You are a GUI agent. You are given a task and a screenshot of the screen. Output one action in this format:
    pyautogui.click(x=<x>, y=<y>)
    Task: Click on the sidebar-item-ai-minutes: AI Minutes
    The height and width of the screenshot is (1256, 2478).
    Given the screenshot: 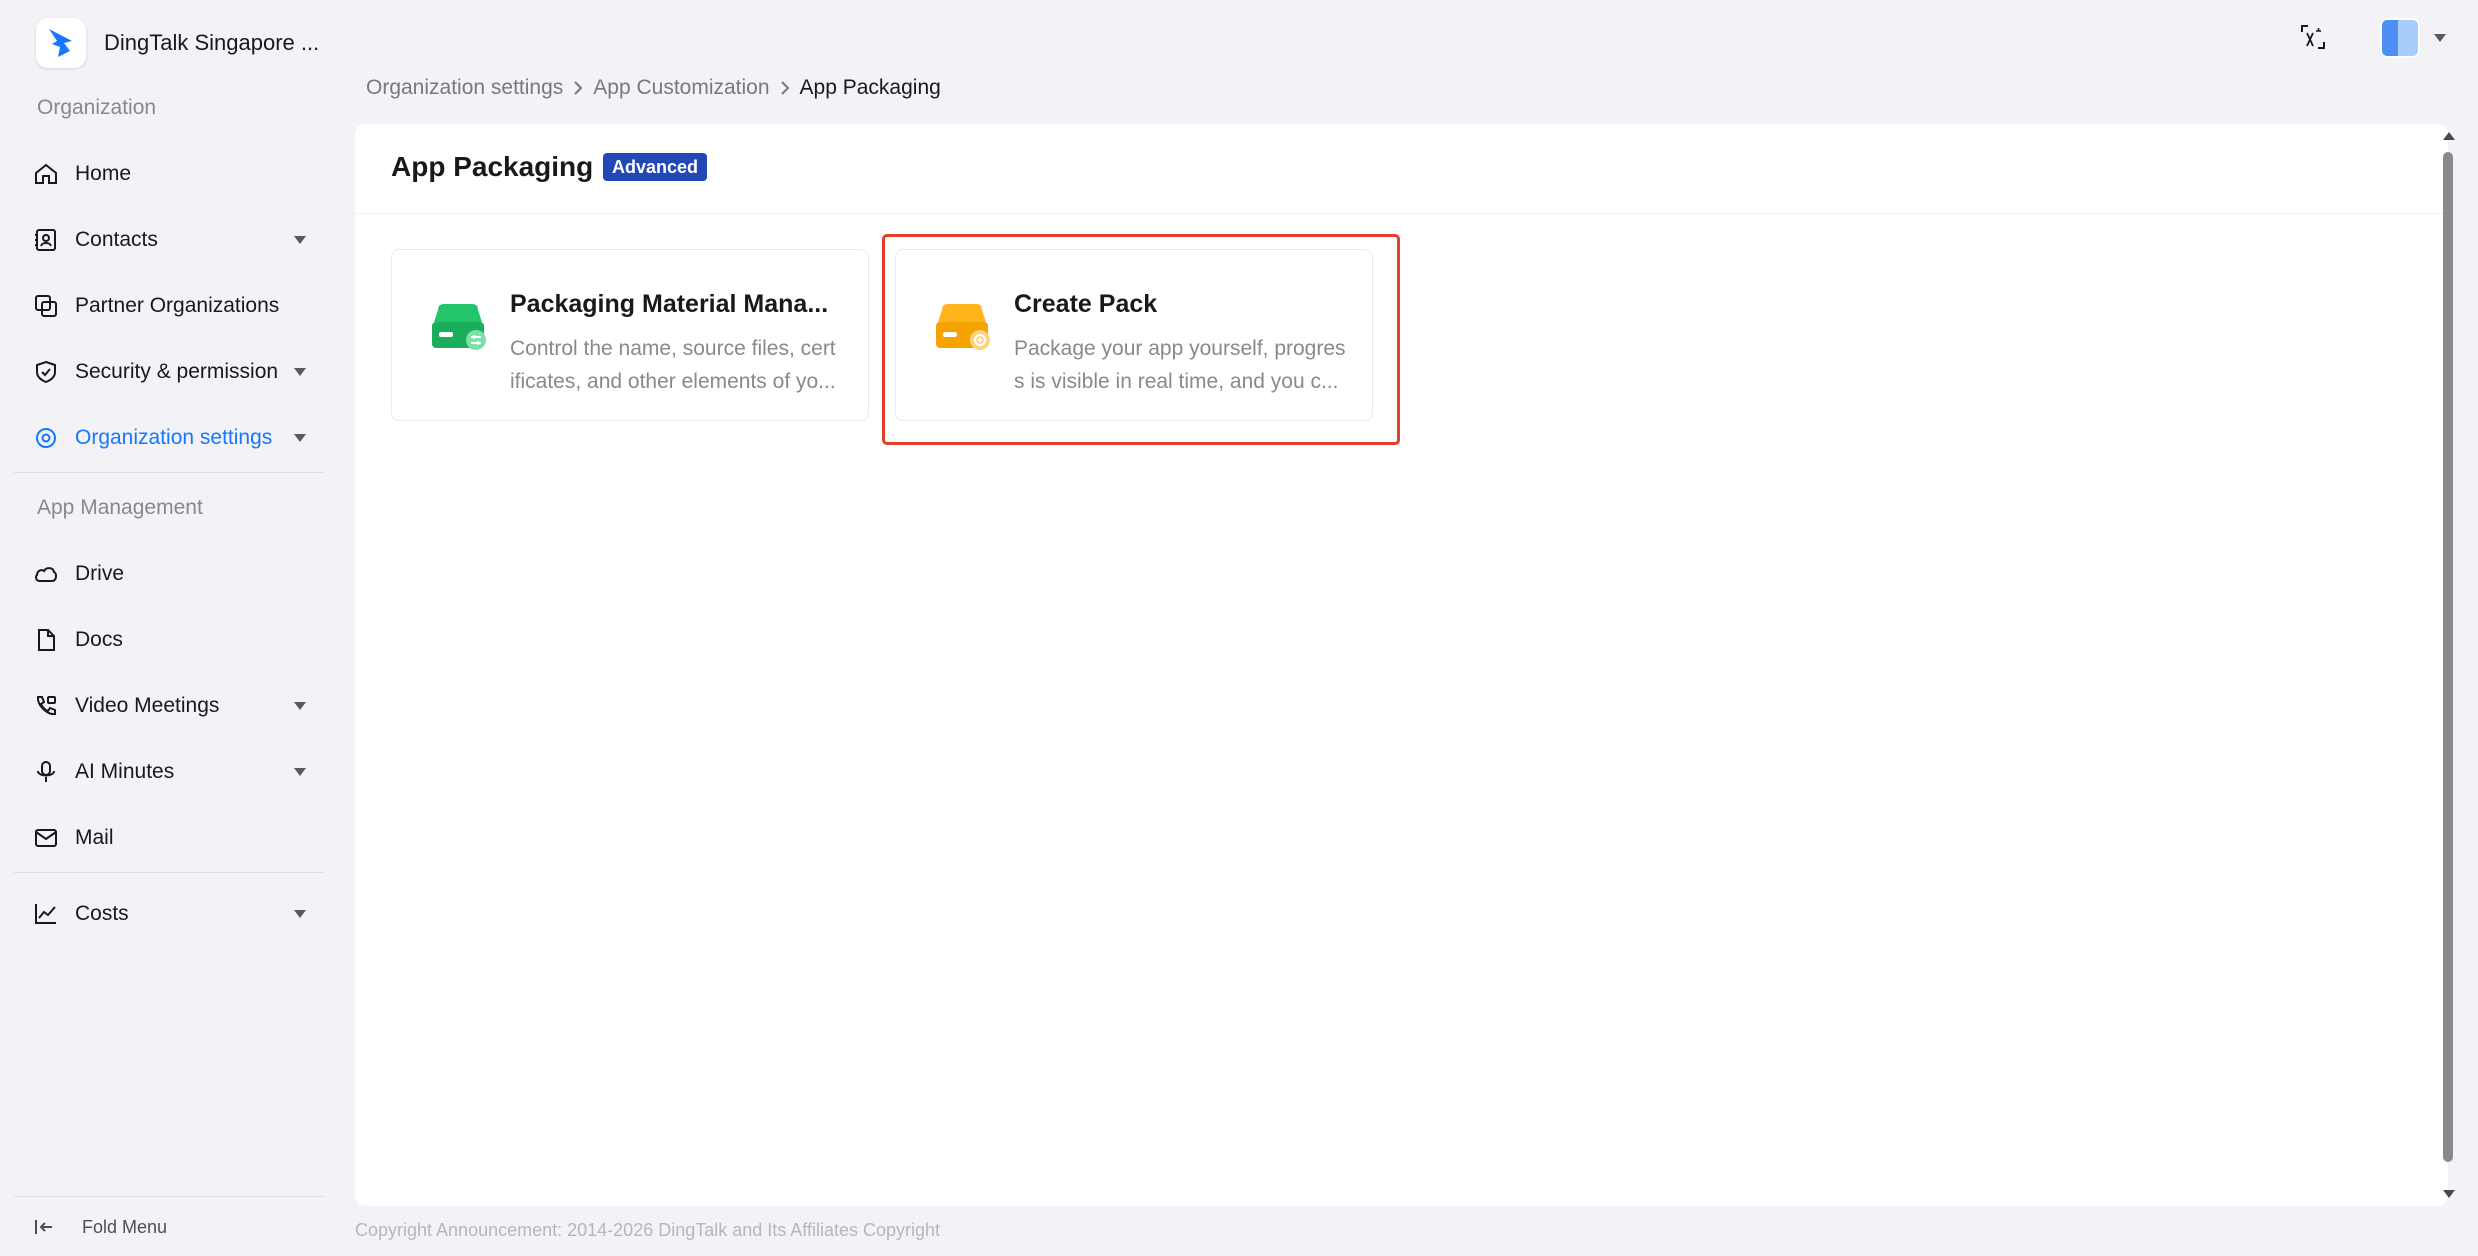 What is the action you would take?
    pyautogui.click(x=169, y=772)
    